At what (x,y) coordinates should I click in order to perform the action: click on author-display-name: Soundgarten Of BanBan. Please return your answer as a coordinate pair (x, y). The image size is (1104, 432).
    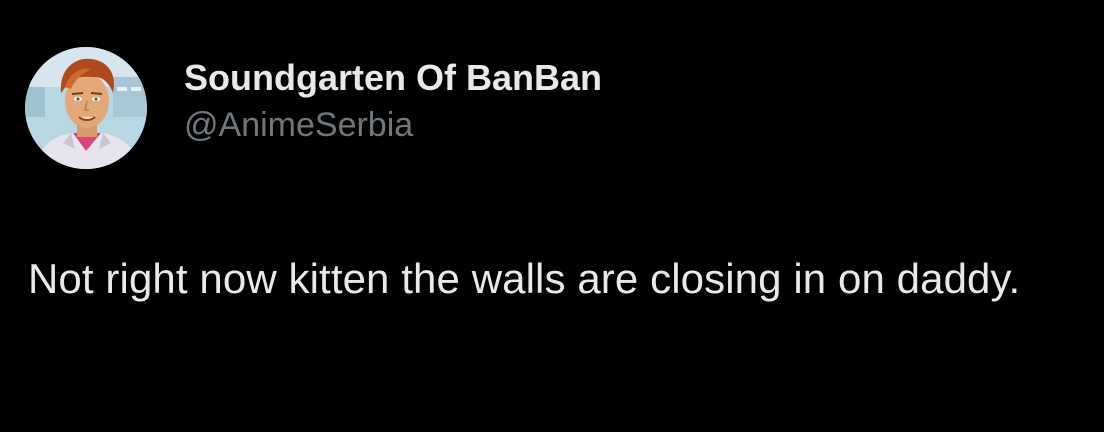
    Looking at the image, I should click on (393, 78).